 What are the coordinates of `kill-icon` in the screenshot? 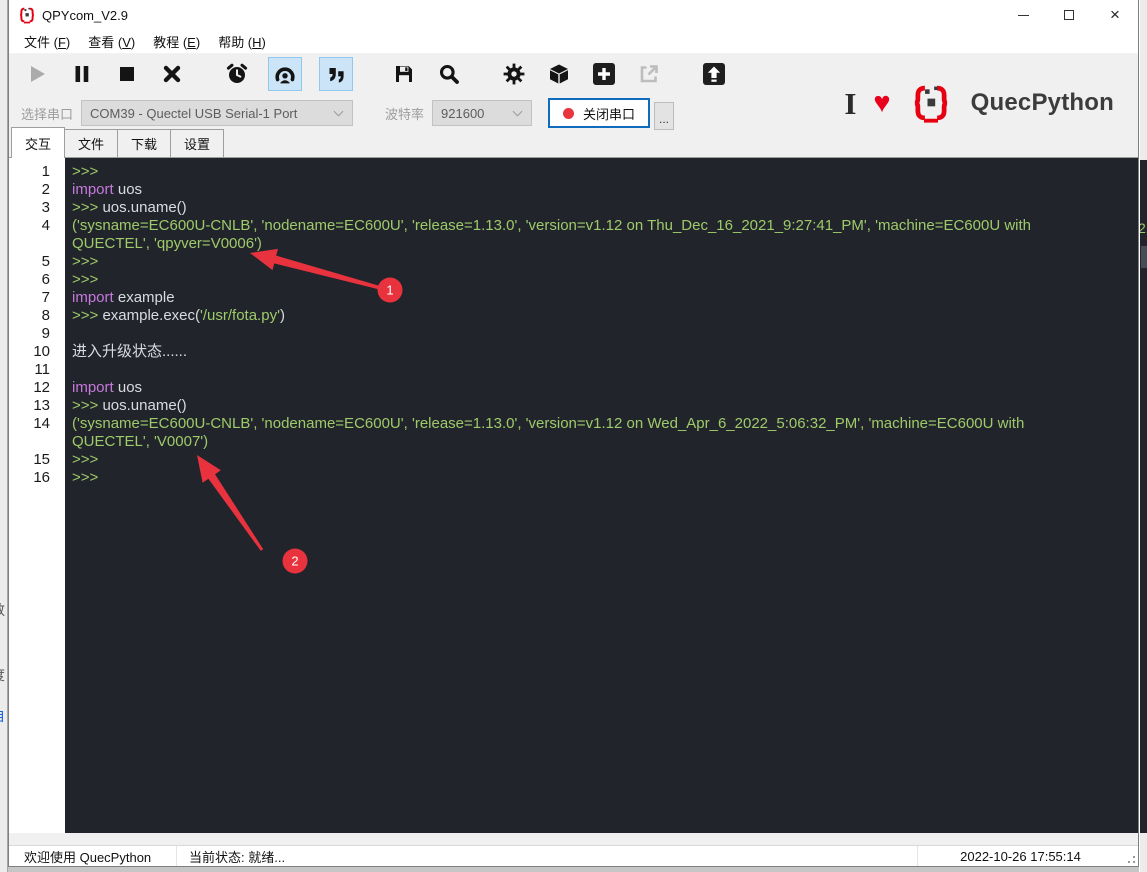 It's located at (172, 74).